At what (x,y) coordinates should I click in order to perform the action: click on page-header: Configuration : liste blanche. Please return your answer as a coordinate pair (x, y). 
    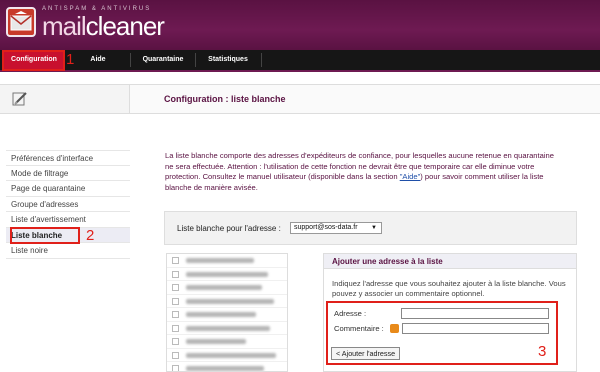
    Looking at the image, I should click on (300, 99).